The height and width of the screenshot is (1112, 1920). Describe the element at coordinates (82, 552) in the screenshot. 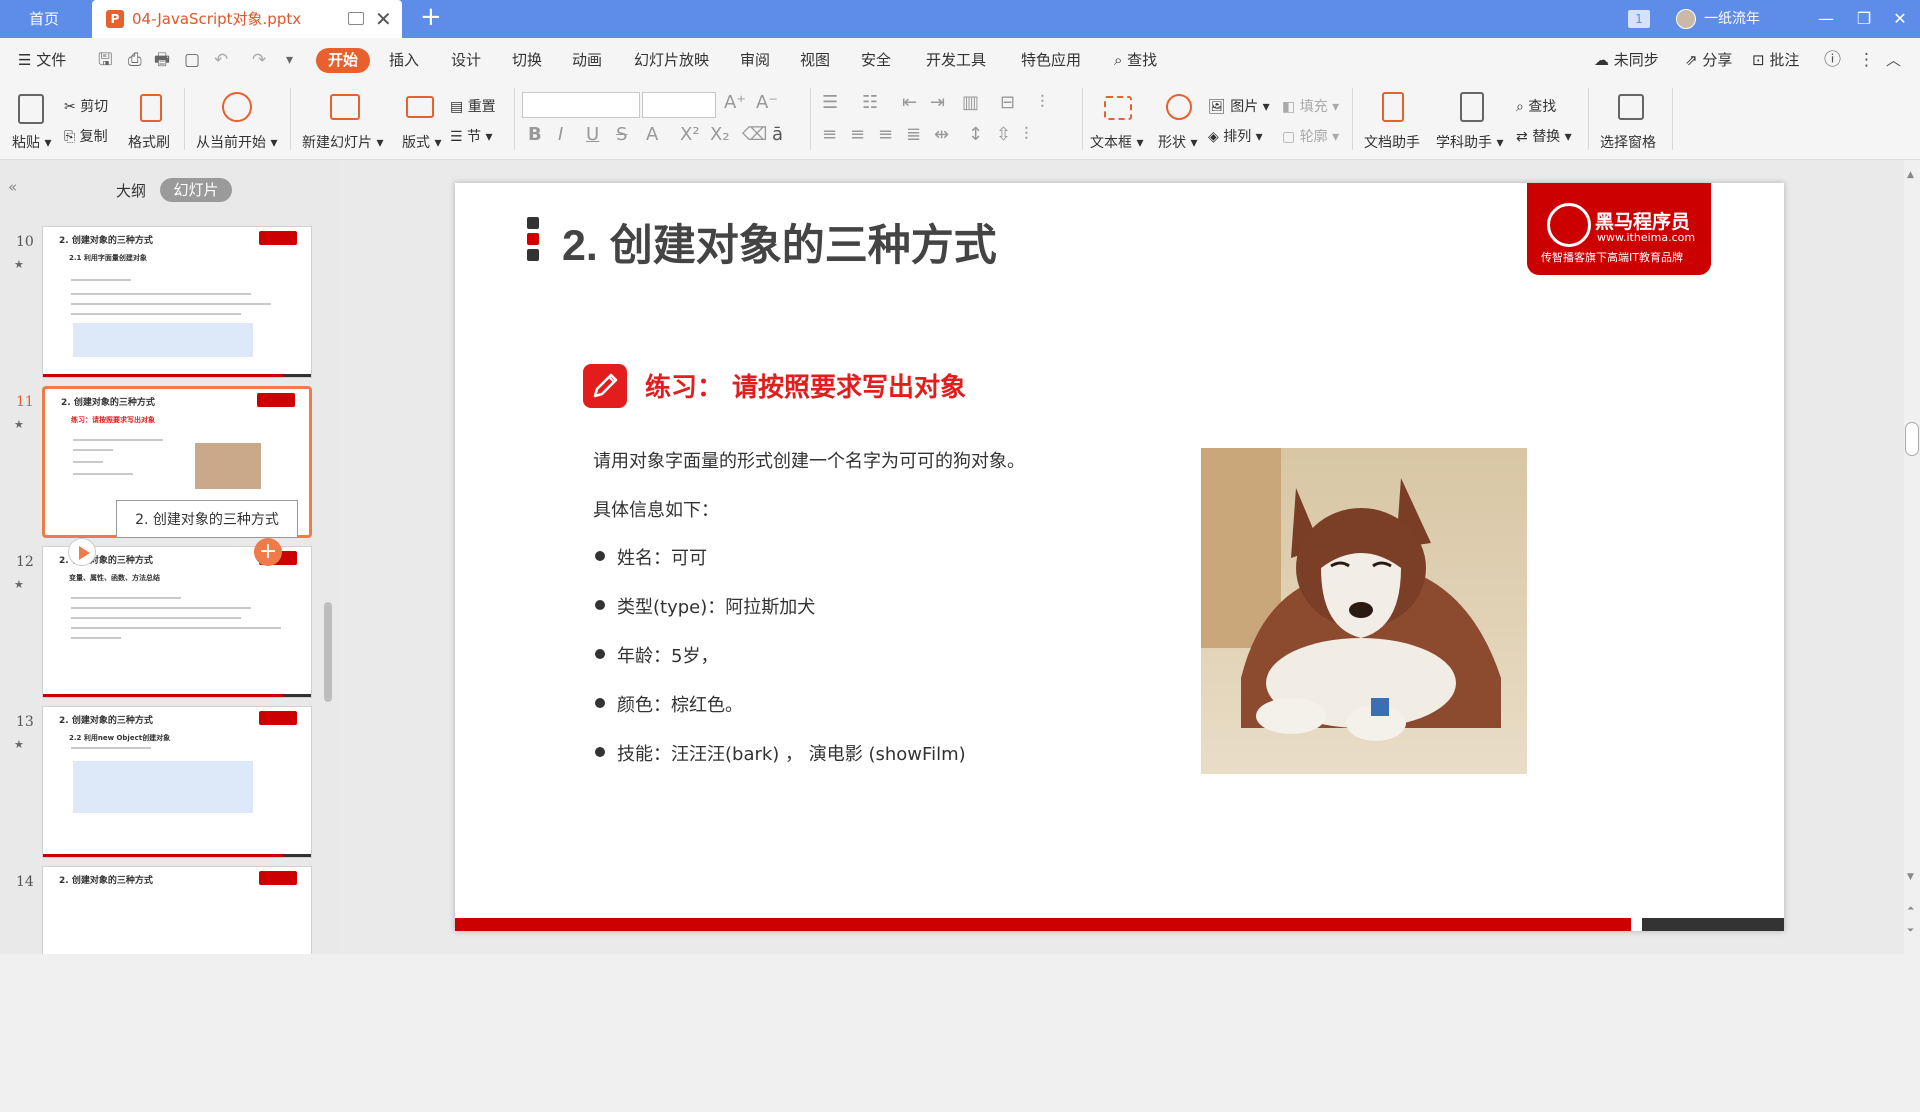

I see `play-slide-button` at that location.